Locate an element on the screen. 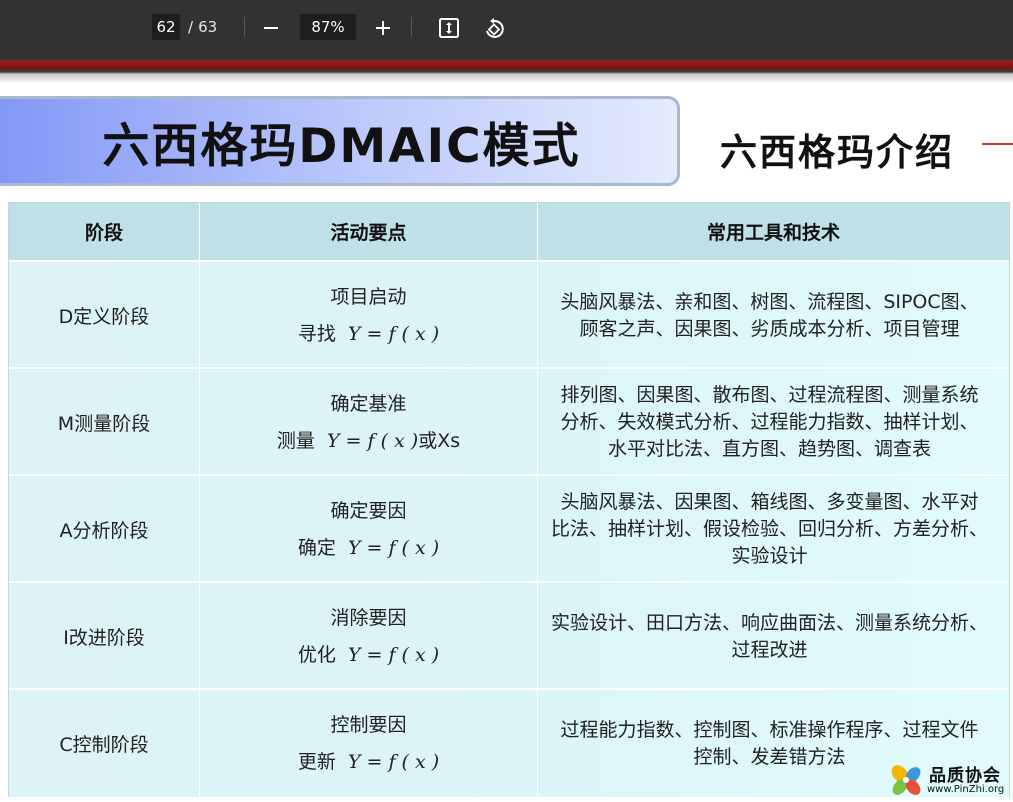  pinzhi-watermark: 品质协会 www.PinZhi.org is located at coordinates (950, 780).